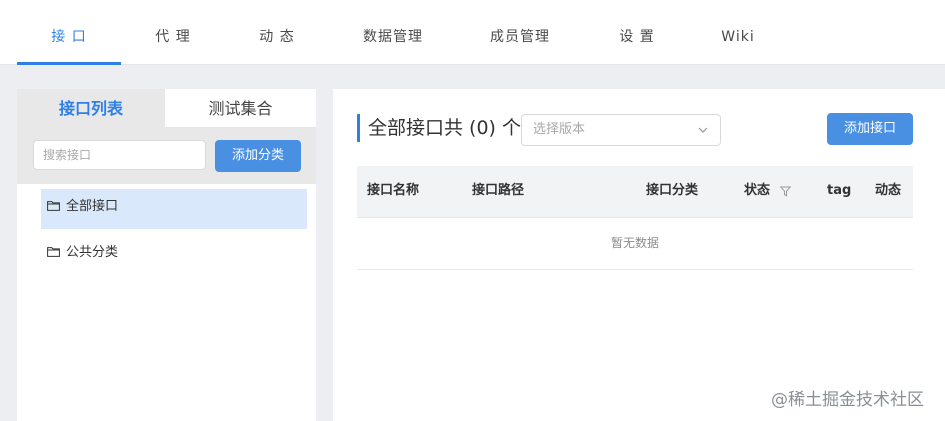 The width and height of the screenshot is (945, 421). Describe the element at coordinates (92, 252) in the screenshot. I see `tree-item-label: 公共分类` at that location.